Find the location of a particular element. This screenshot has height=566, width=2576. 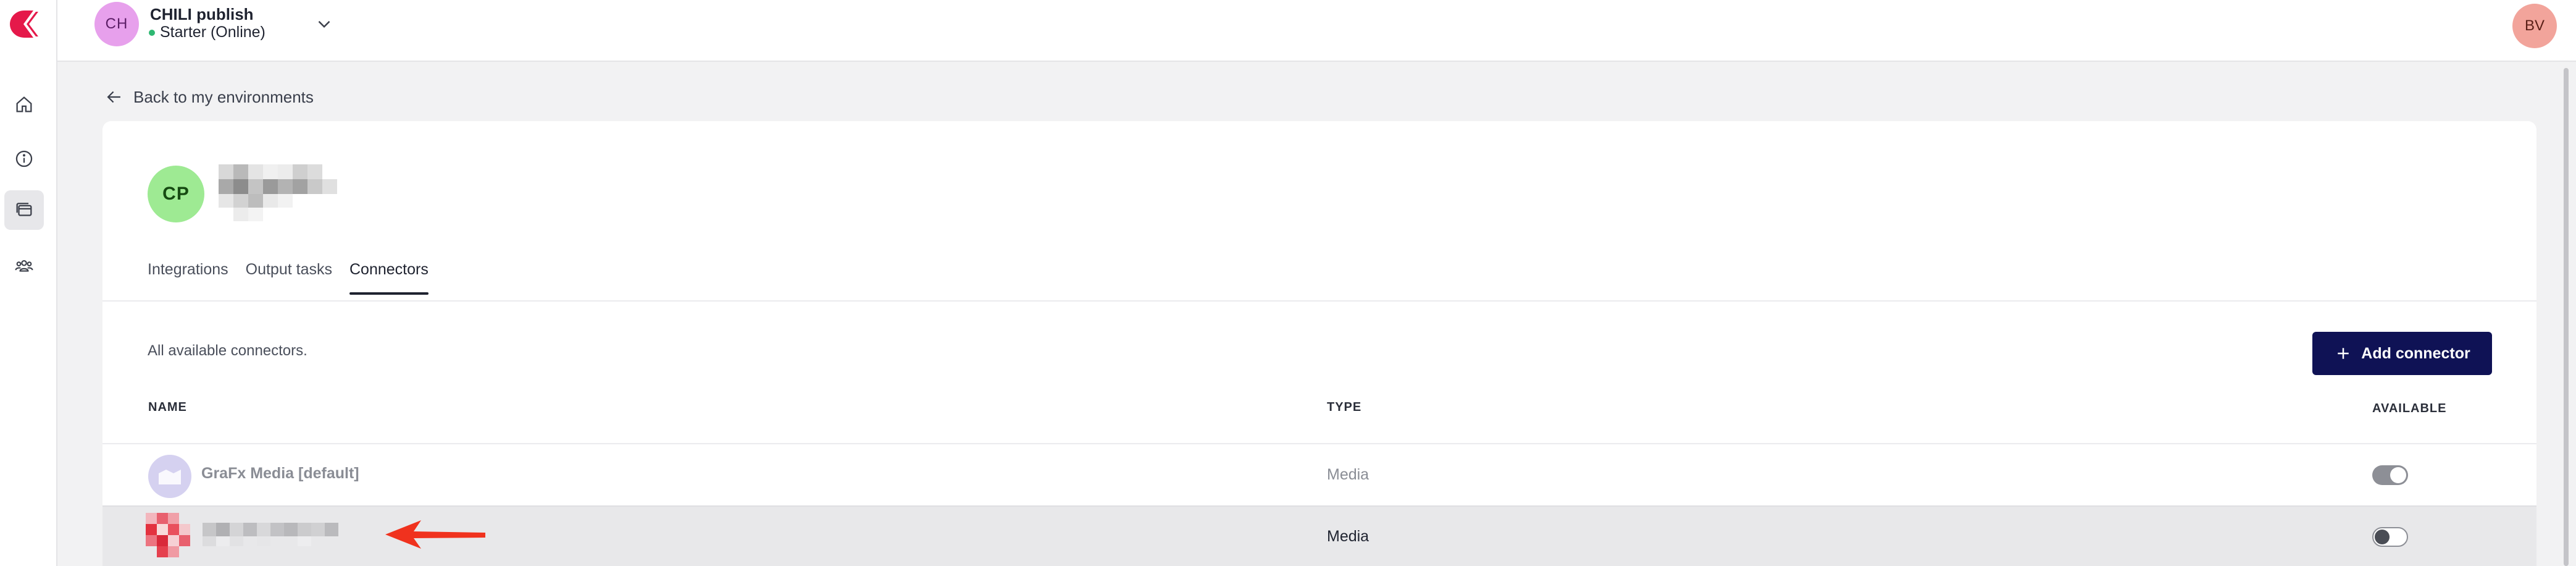

user-avatar: BV is located at coordinates (2534, 26).